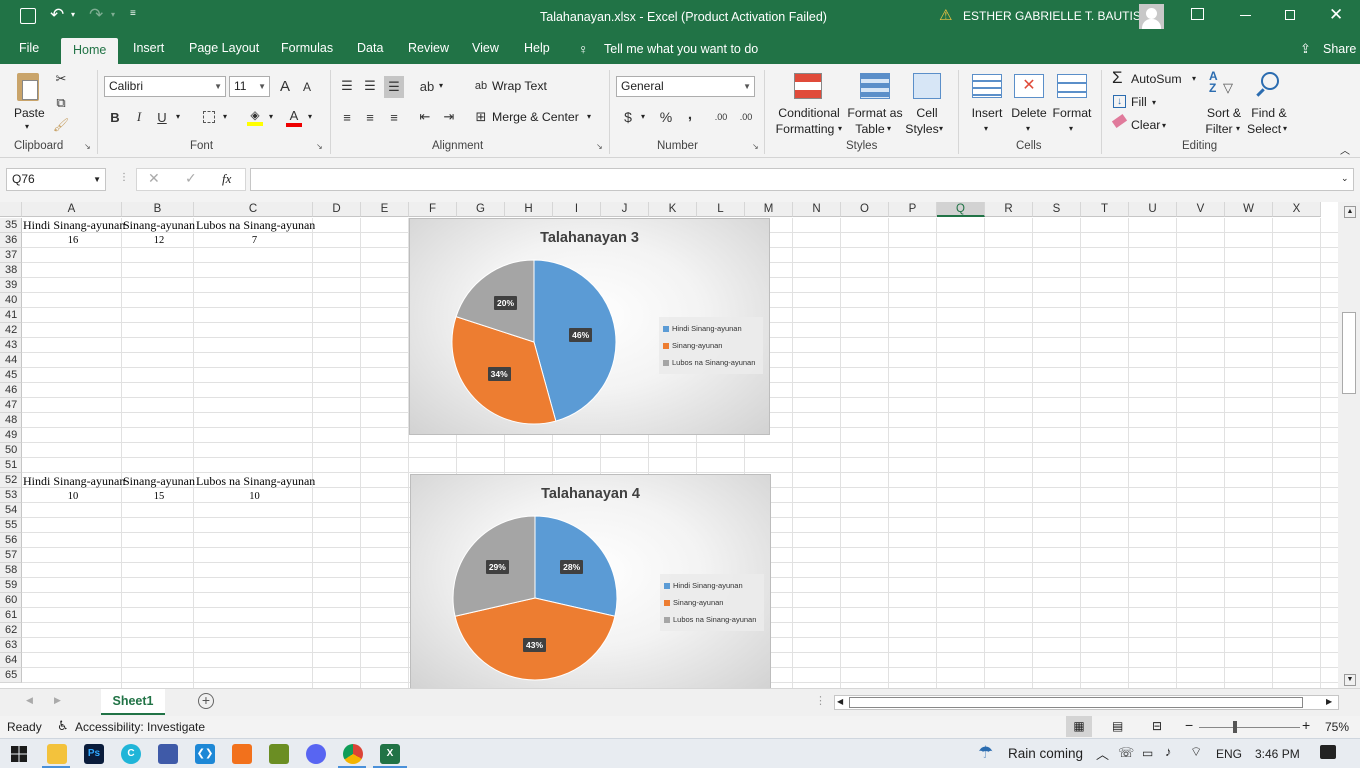  I want to click on shrink-font-button: A, so click(307, 87).